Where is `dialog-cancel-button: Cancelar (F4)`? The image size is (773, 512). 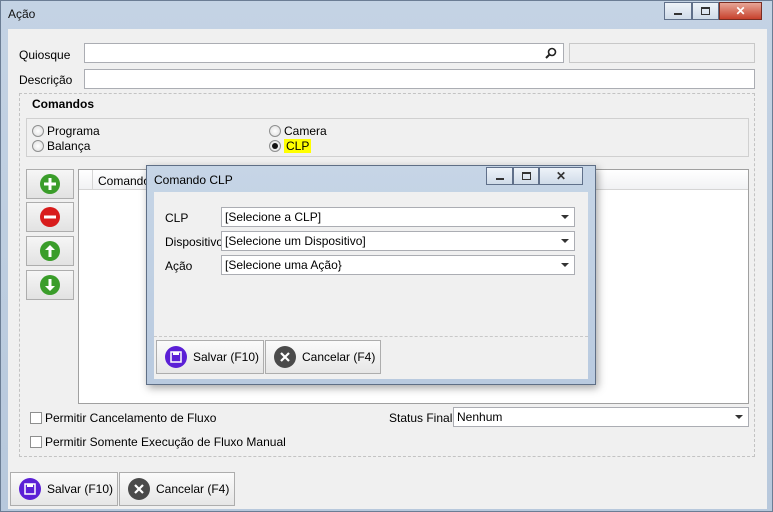
dialog-cancel-button: Cancelar (F4) is located at coordinates (323, 357).